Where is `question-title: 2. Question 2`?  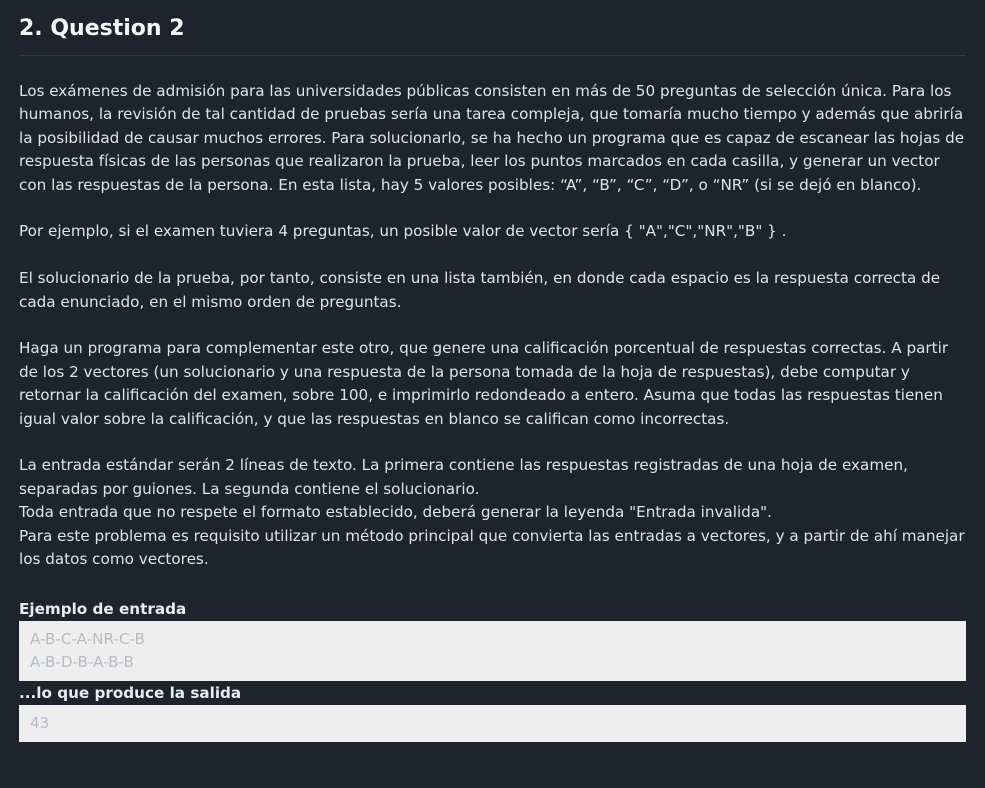
question-title: 2. Question 2 is located at coordinates (102, 28).